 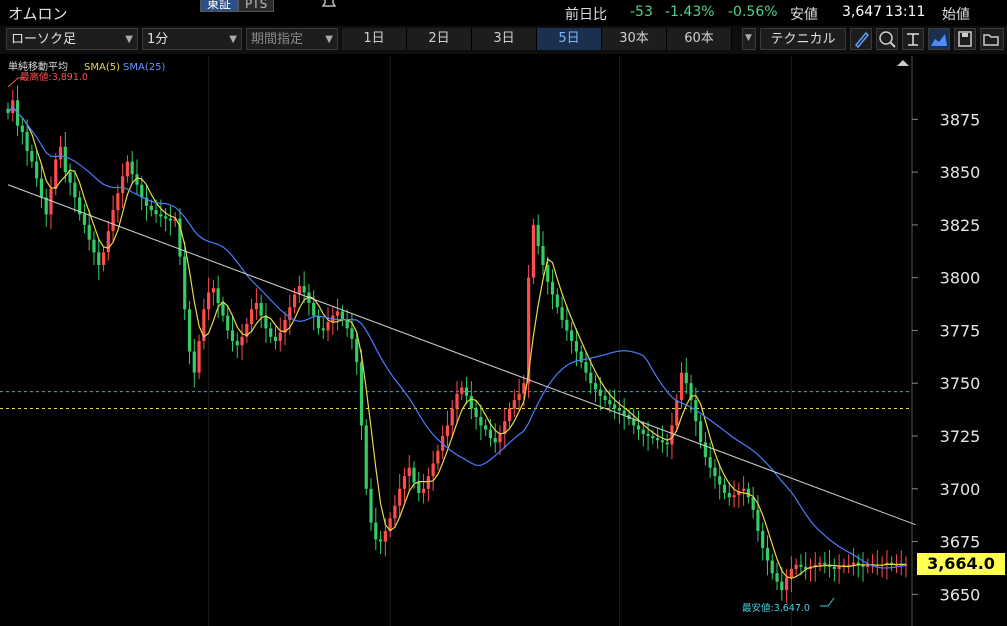 I want to click on folder-icon, so click(x=991, y=40).